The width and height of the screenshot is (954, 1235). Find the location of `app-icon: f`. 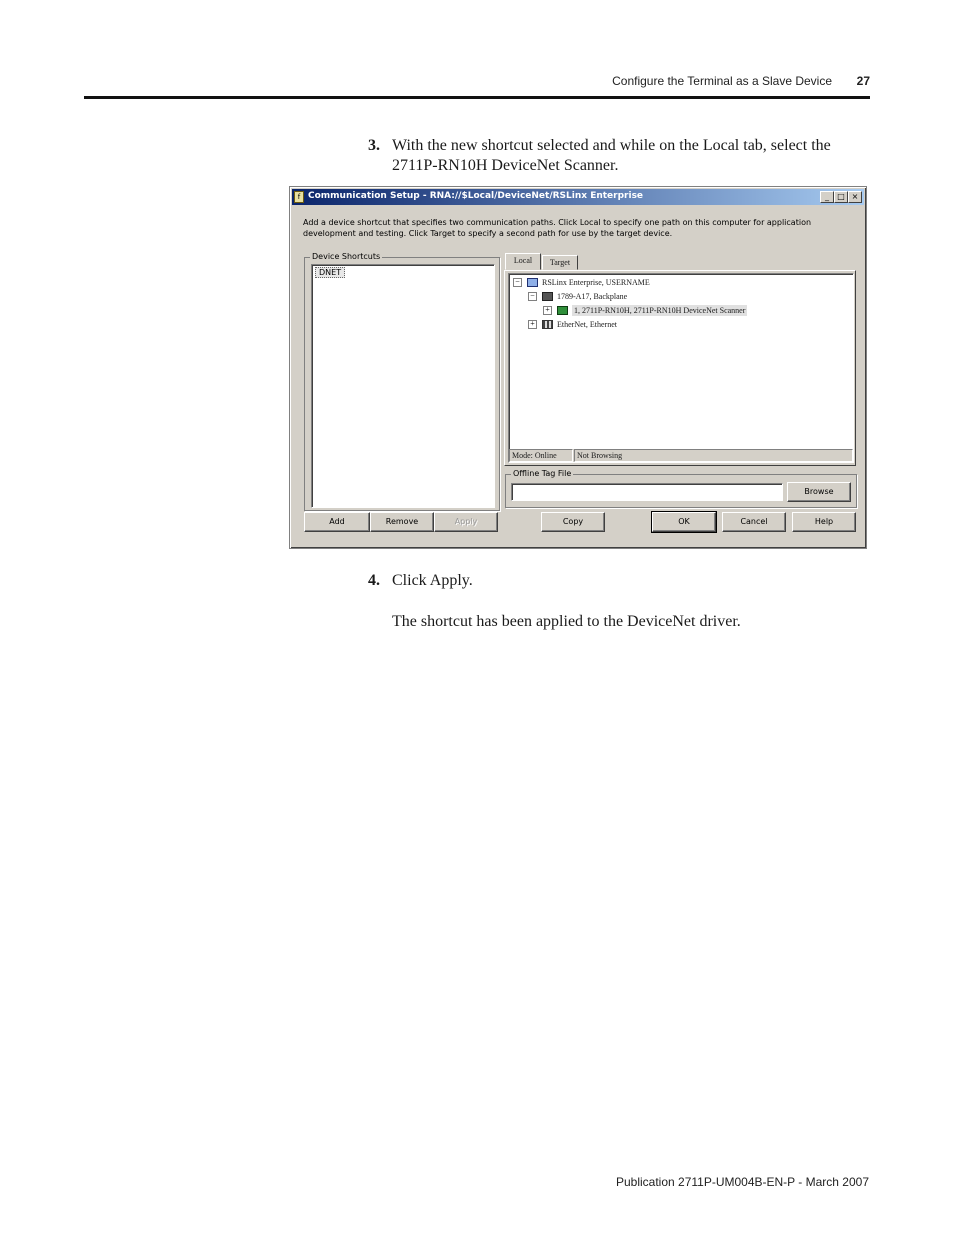

app-icon: f is located at coordinates (299, 197).